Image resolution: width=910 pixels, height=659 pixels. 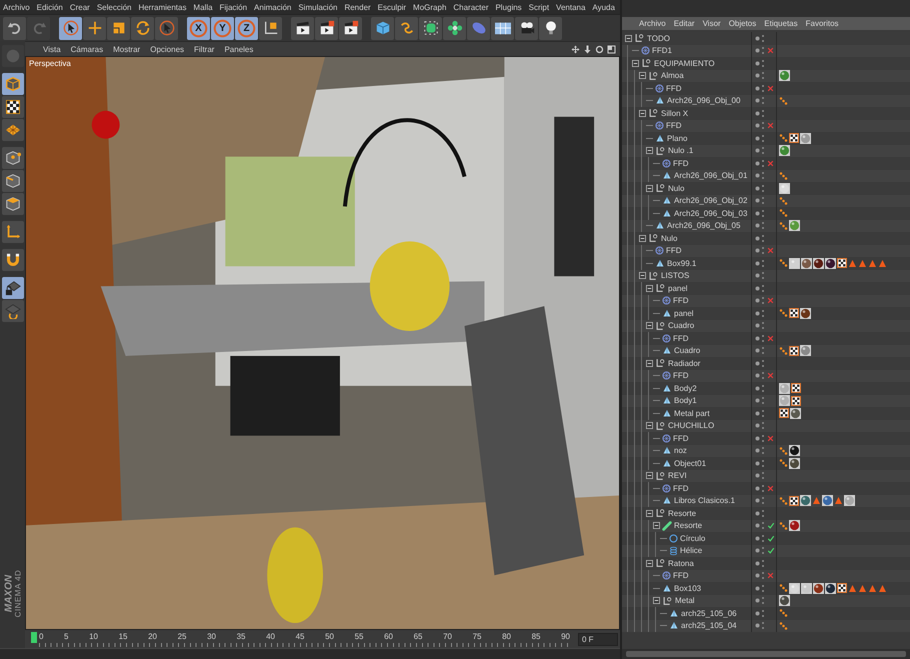 What do you see at coordinates (114, 7) in the screenshot?
I see `menu-item: Selección` at bounding box center [114, 7].